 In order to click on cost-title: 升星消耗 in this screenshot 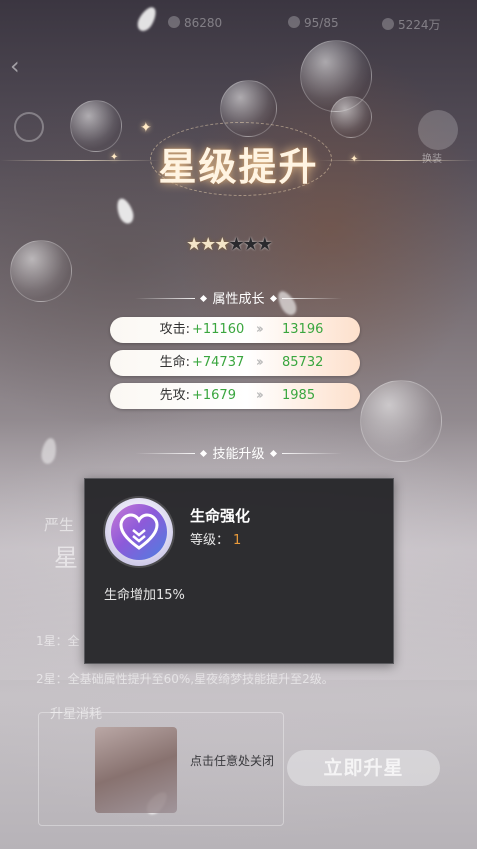, I will do `click(76, 714)`.